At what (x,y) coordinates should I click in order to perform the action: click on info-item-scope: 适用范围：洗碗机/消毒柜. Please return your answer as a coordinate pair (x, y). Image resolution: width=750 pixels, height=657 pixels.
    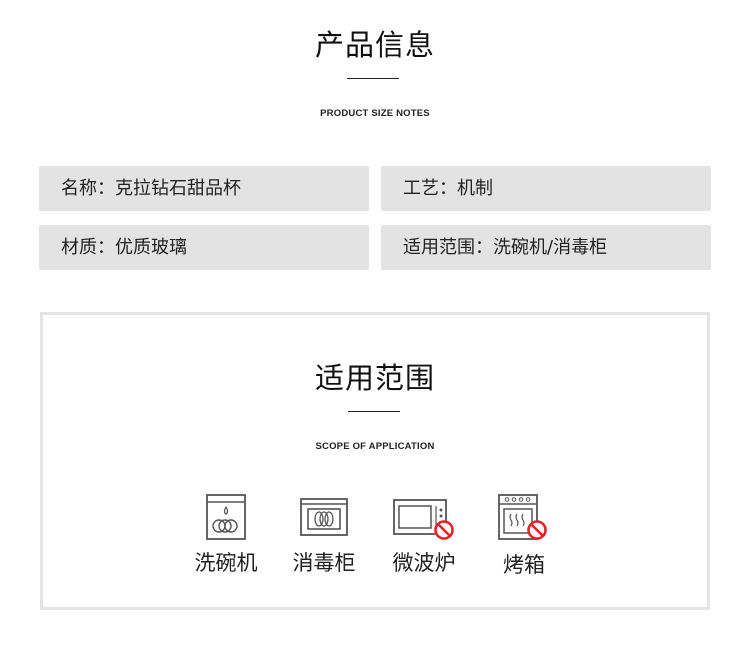
    Looking at the image, I should click on (546, 247).